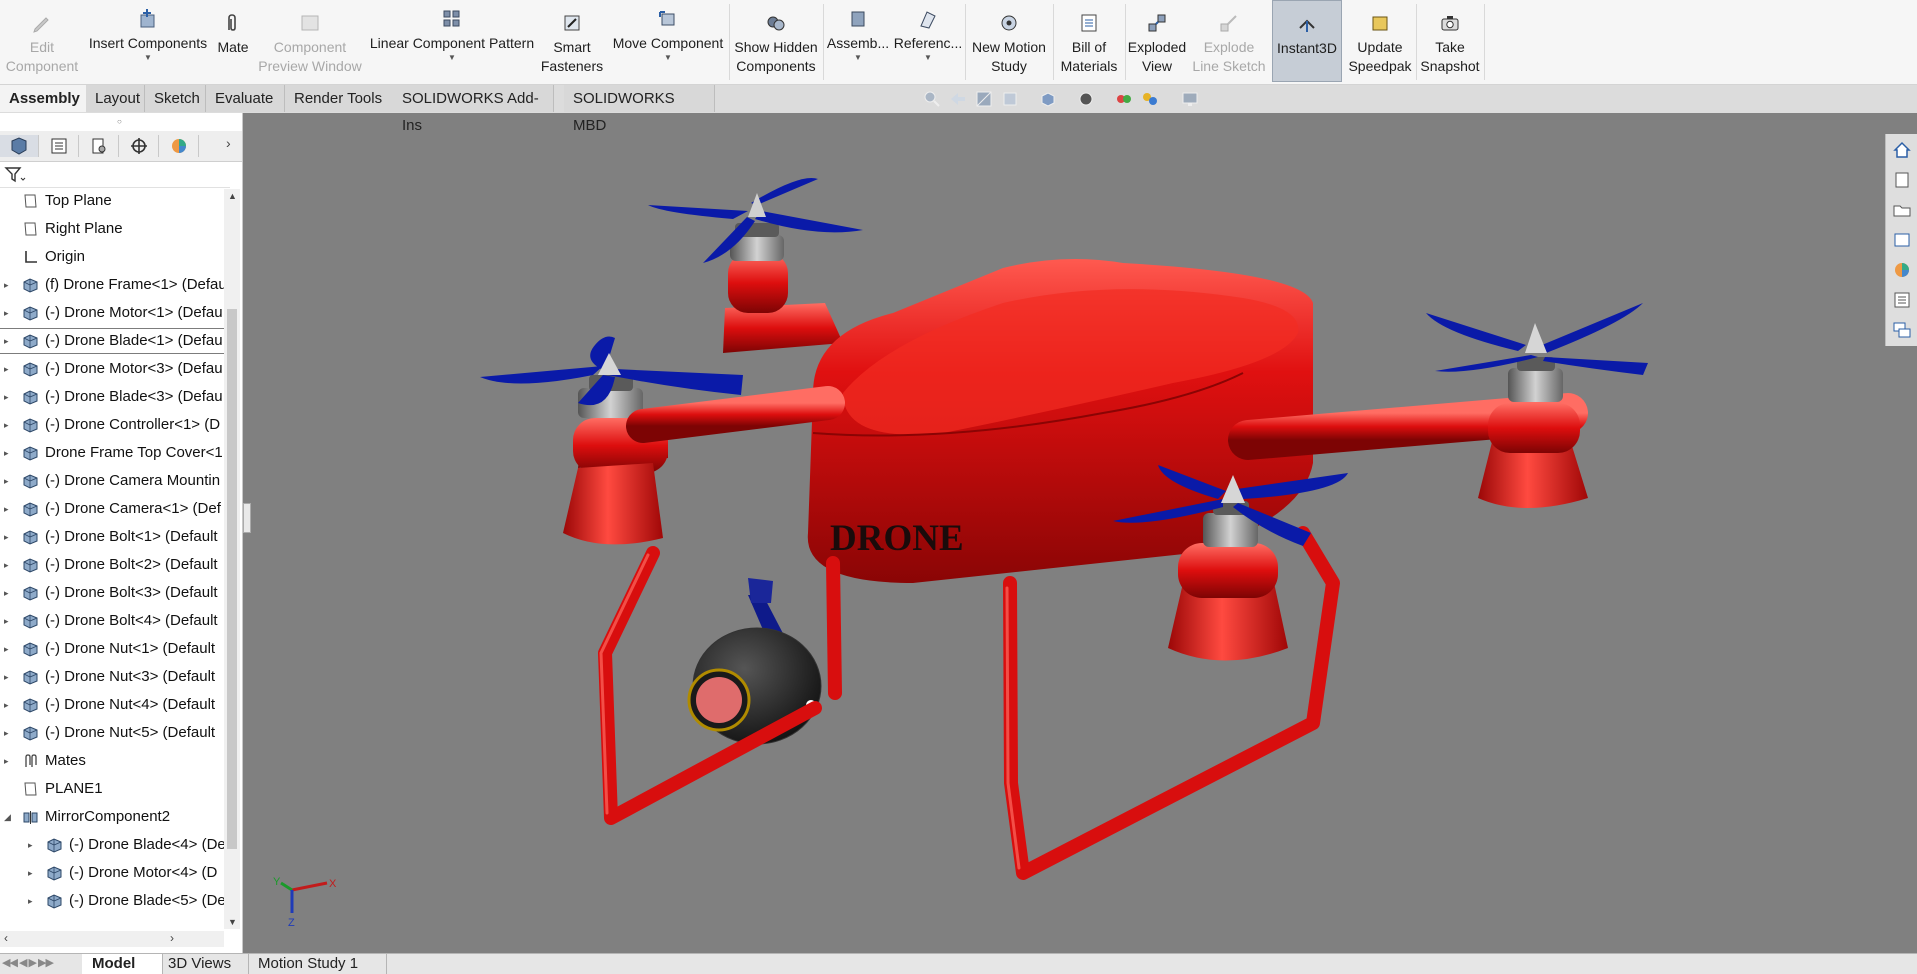 The height and width of the screenshot is (974, 1917). Describe the element at coordinates (232, 922) in the screenshot. I see `scroll-down-icon: ▼` at that location.